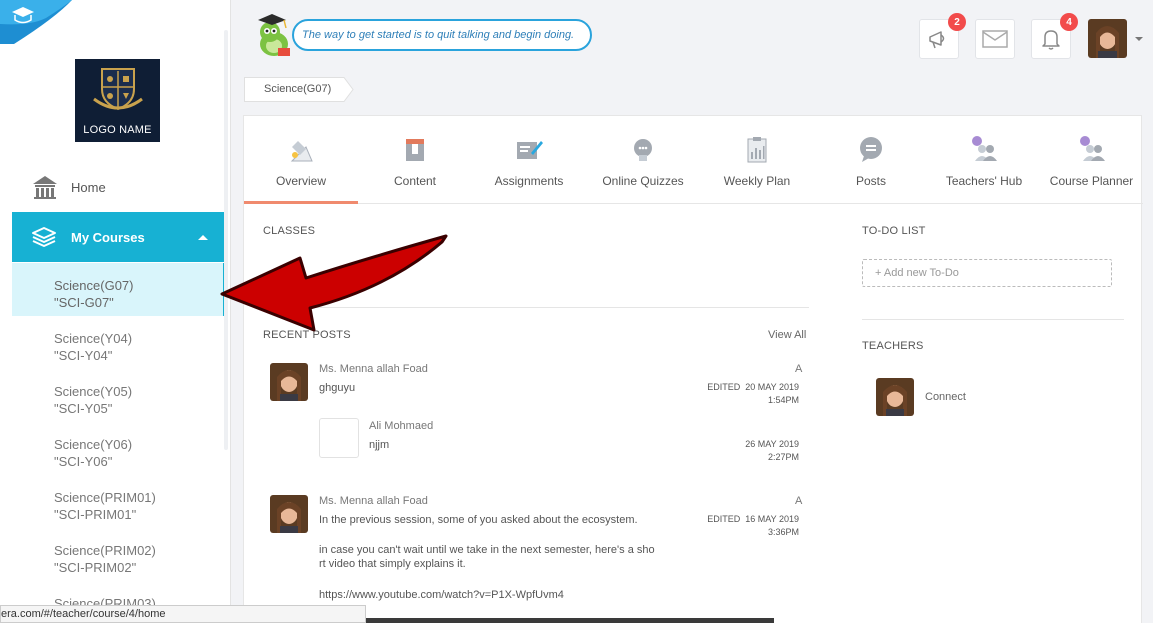 The image size is (1153, 623). Describe the element at coordinates (787, 335) in the screenshot. I see `view-all-link: View All` at that location.